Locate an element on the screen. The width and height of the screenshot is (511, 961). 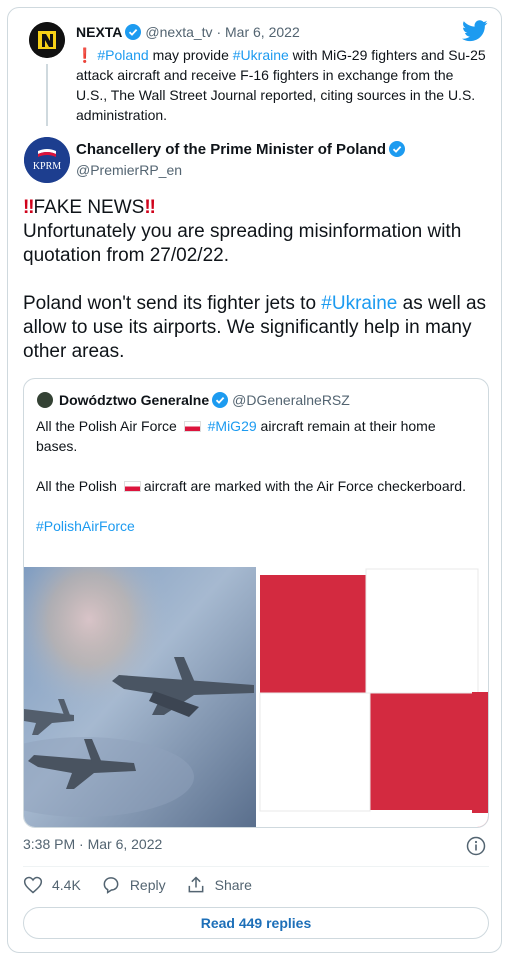
parent-tweet-header: NEXTA @nexta_tv · Mar 6, 2022 is located at coordinates (188, 33).